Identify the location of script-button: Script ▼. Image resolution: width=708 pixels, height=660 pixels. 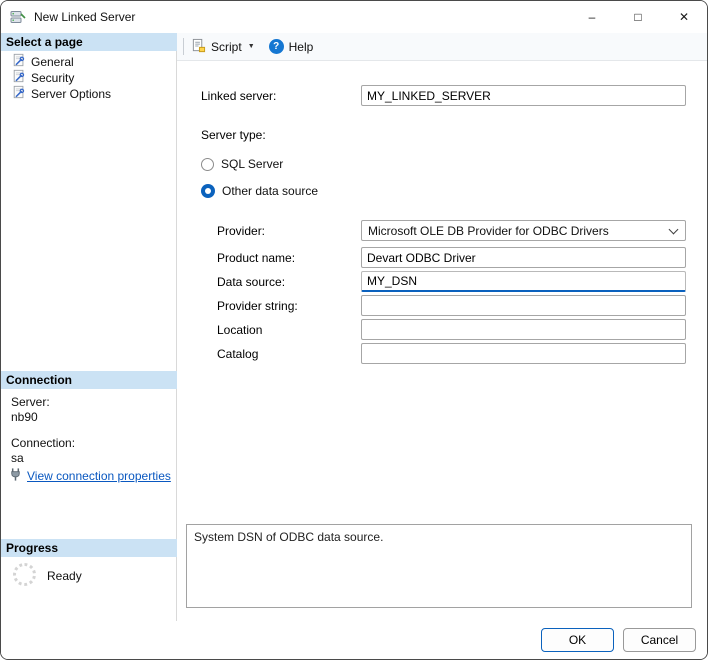
(223, 47).